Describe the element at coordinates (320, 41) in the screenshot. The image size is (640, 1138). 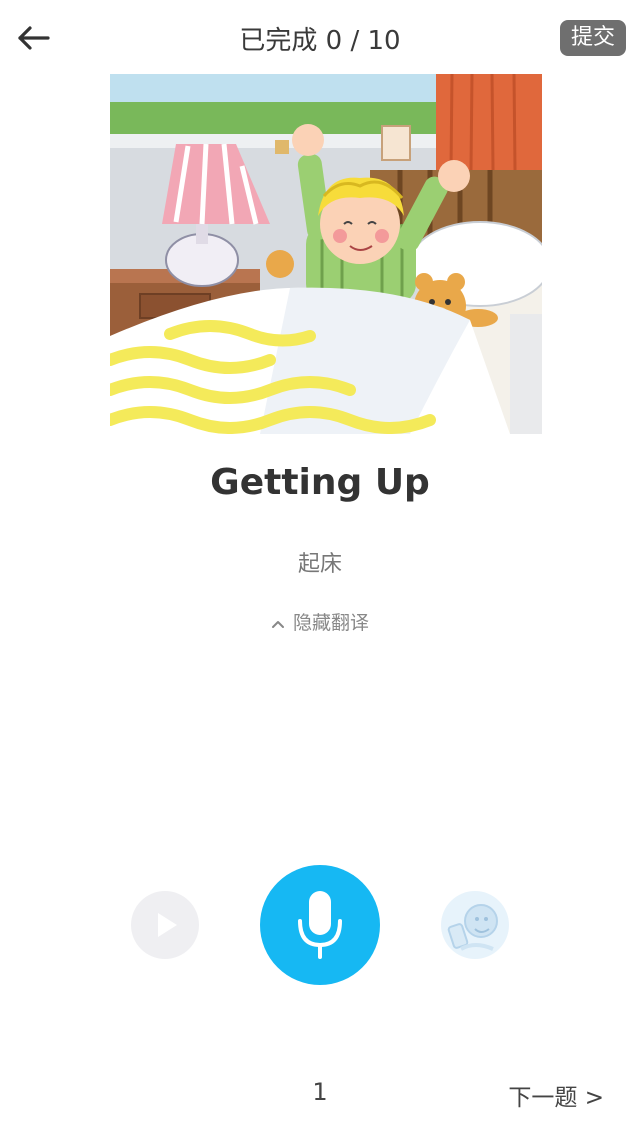
I see `progress-title: 已完成 0 / 10` at that location.